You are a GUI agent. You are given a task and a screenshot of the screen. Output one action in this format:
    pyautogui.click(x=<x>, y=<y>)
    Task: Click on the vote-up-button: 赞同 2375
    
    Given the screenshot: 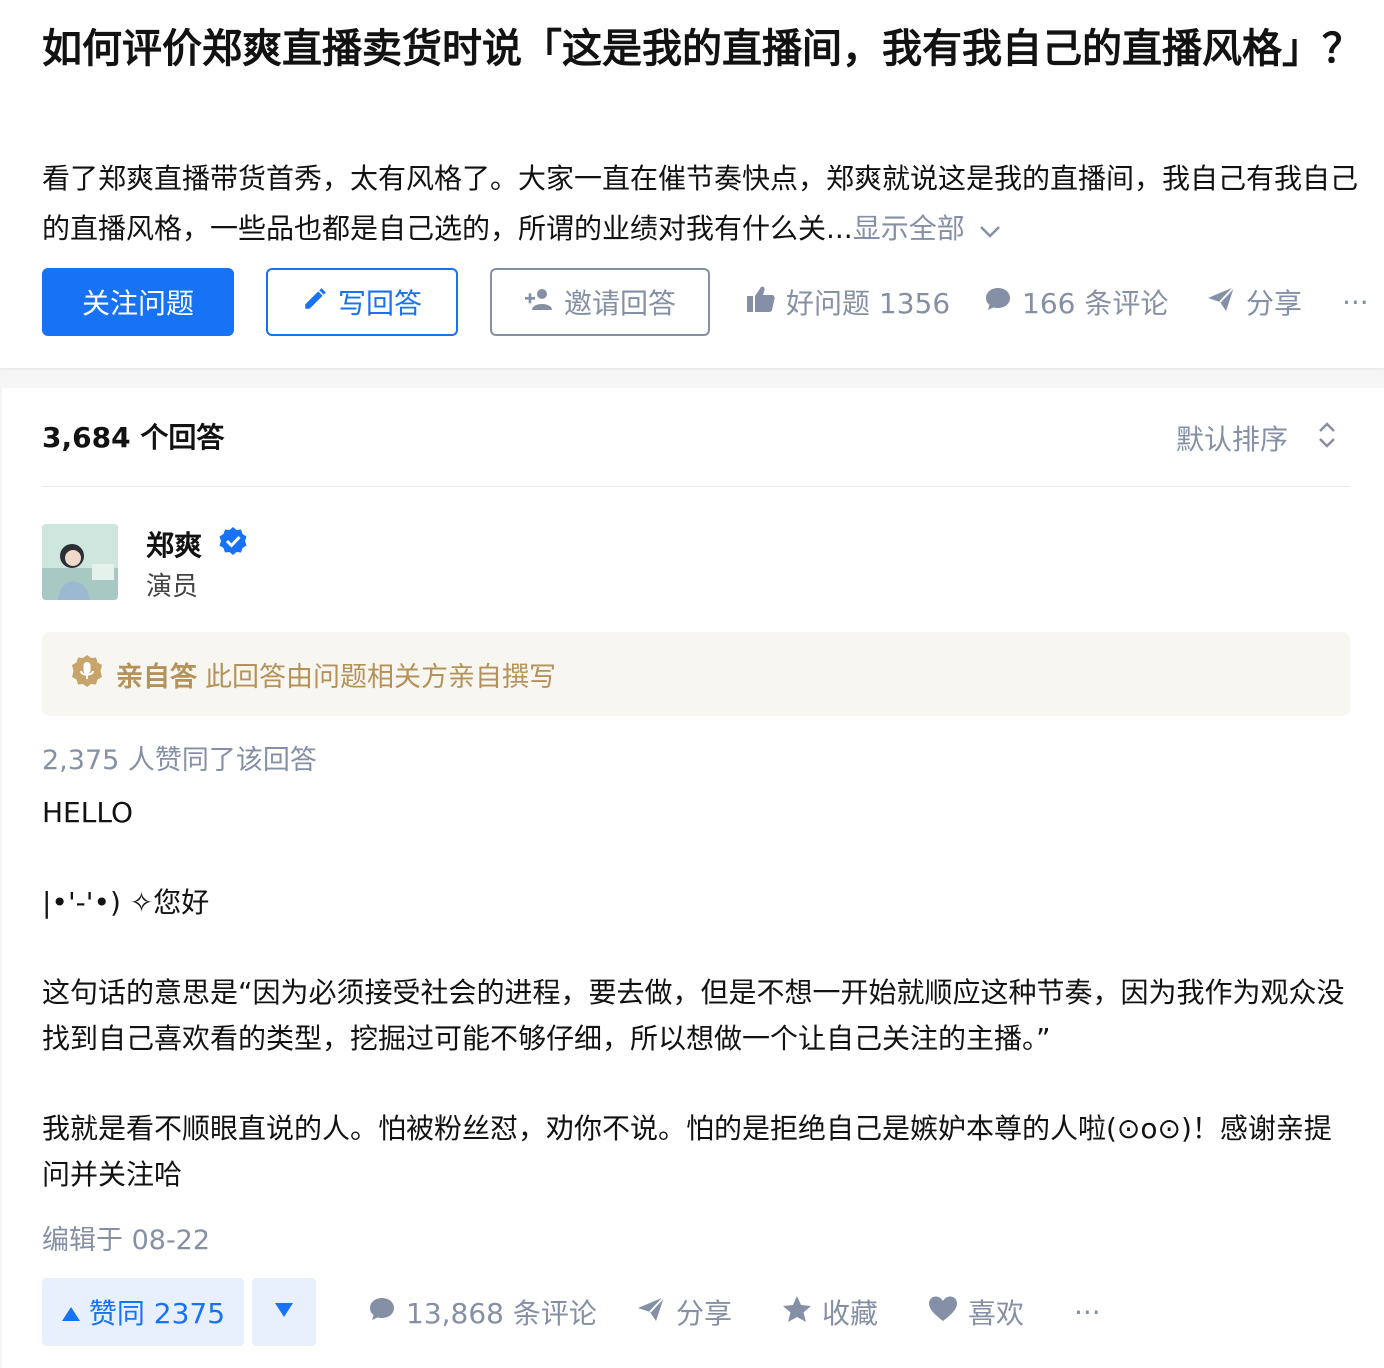 What is the action you would take?
    pyautogui.click(x=143, y=1312)
    